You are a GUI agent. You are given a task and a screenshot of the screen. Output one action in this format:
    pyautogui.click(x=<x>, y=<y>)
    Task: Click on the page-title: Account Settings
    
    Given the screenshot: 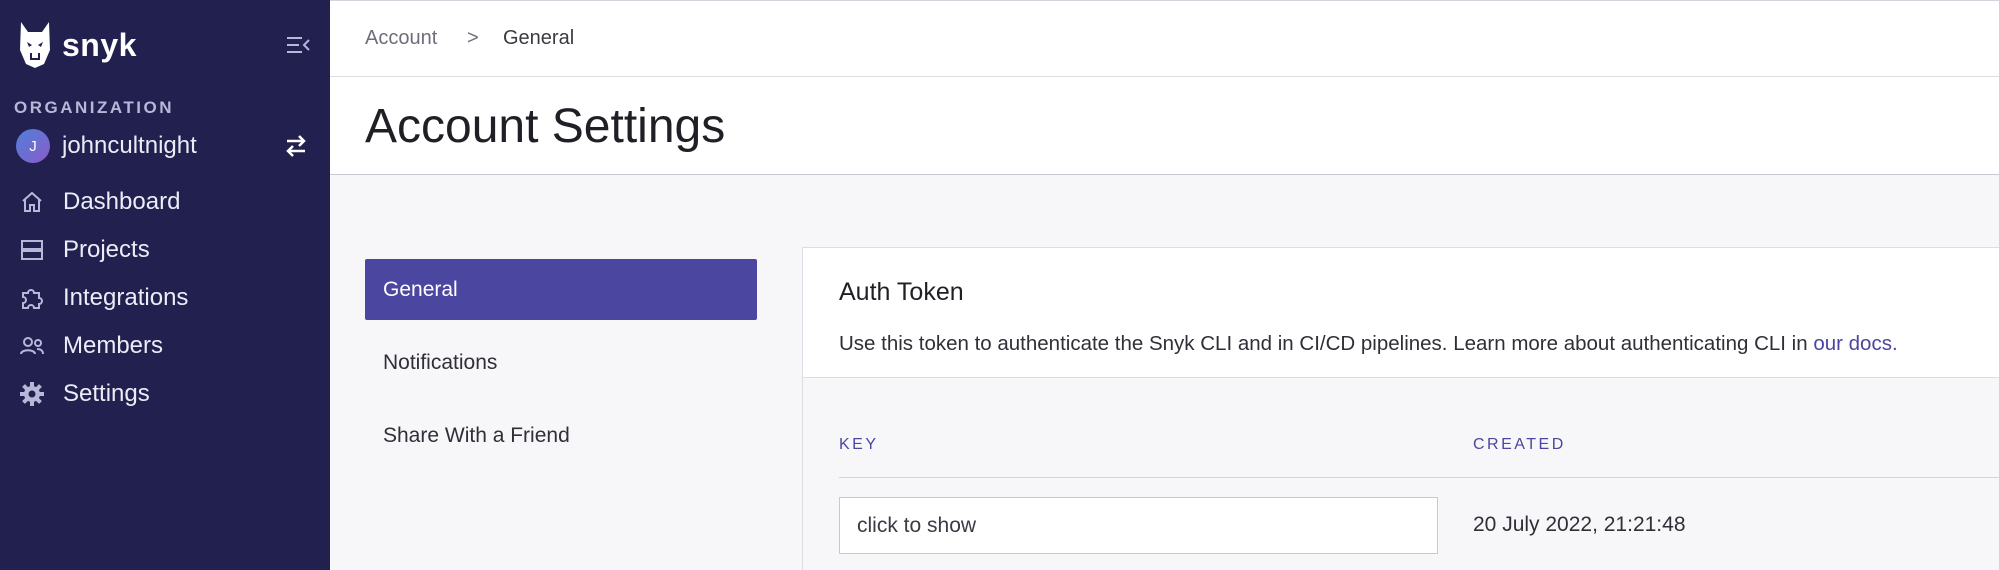 What is the action you would take?
    pyautogui.click(x=545, y=126)
    